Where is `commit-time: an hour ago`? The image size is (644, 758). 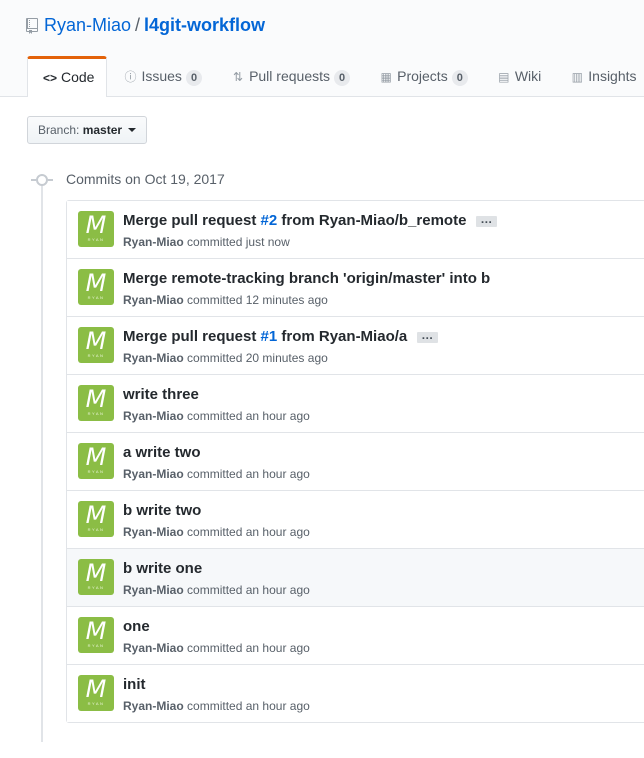
commit-time: an hour ago is located at coordinates (277, 416).